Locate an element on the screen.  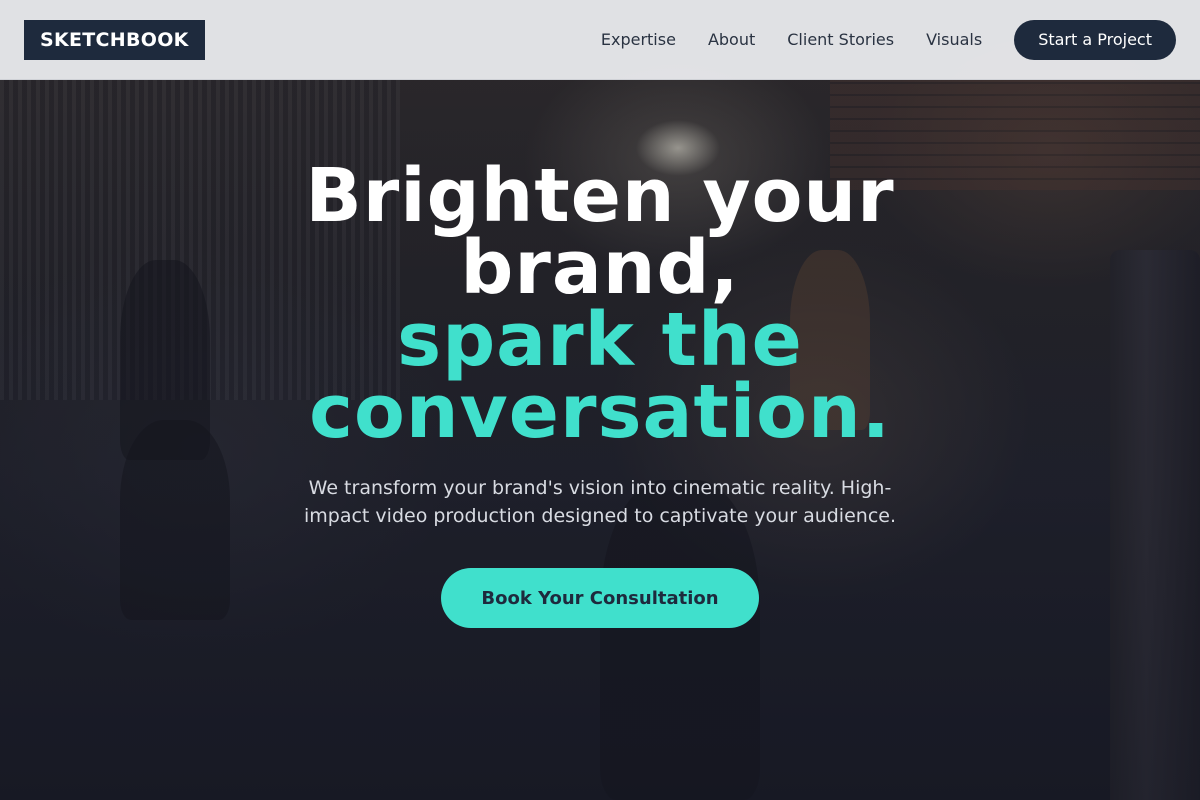
headline-line: brand, is located at coordinates (600, 268).